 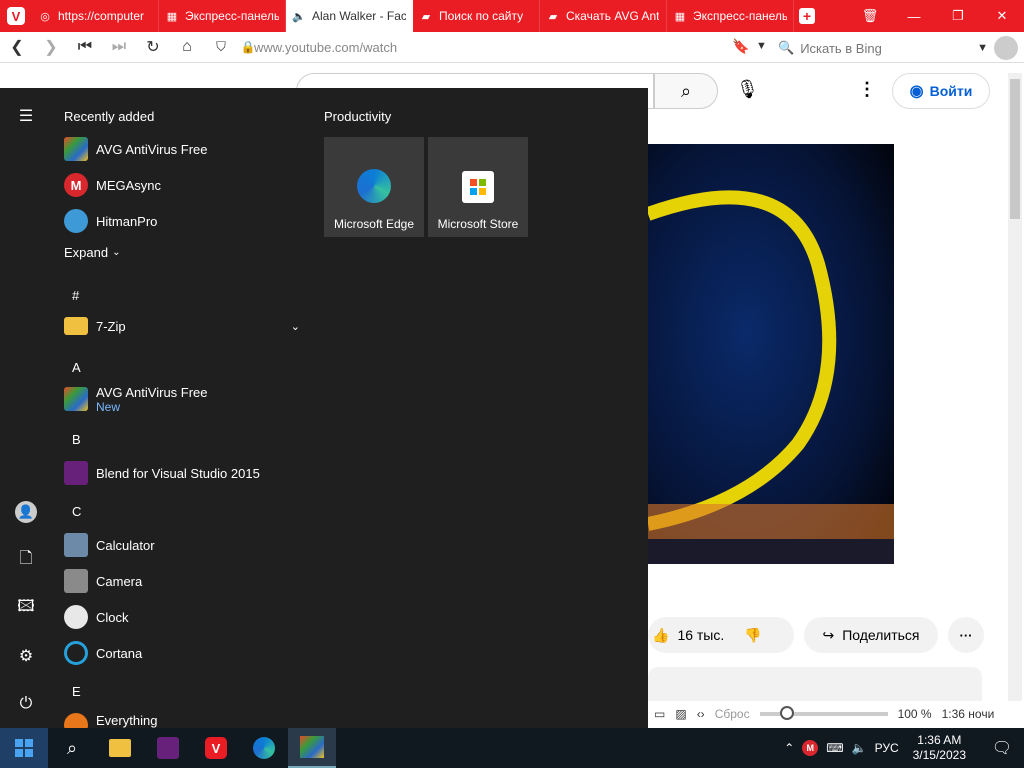 I want to click on productivity-heading: Productivity, so click(x=358, y=116).